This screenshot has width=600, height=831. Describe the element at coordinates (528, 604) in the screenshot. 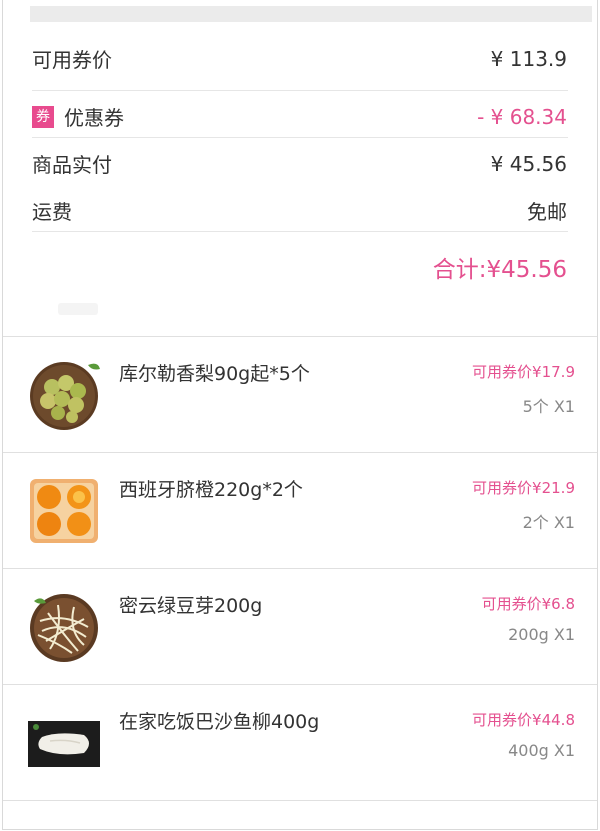

I see `item-voucher-price: 可用券价¥6.8` at that location.